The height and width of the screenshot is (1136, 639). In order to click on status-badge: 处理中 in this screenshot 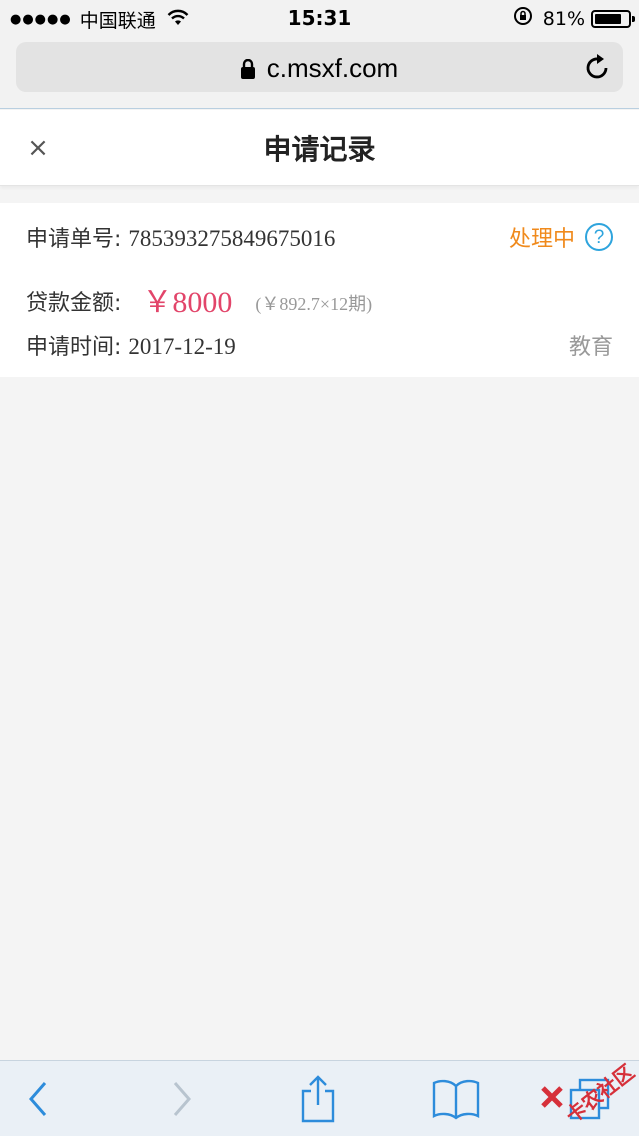, I will do `click(541, 239)`.